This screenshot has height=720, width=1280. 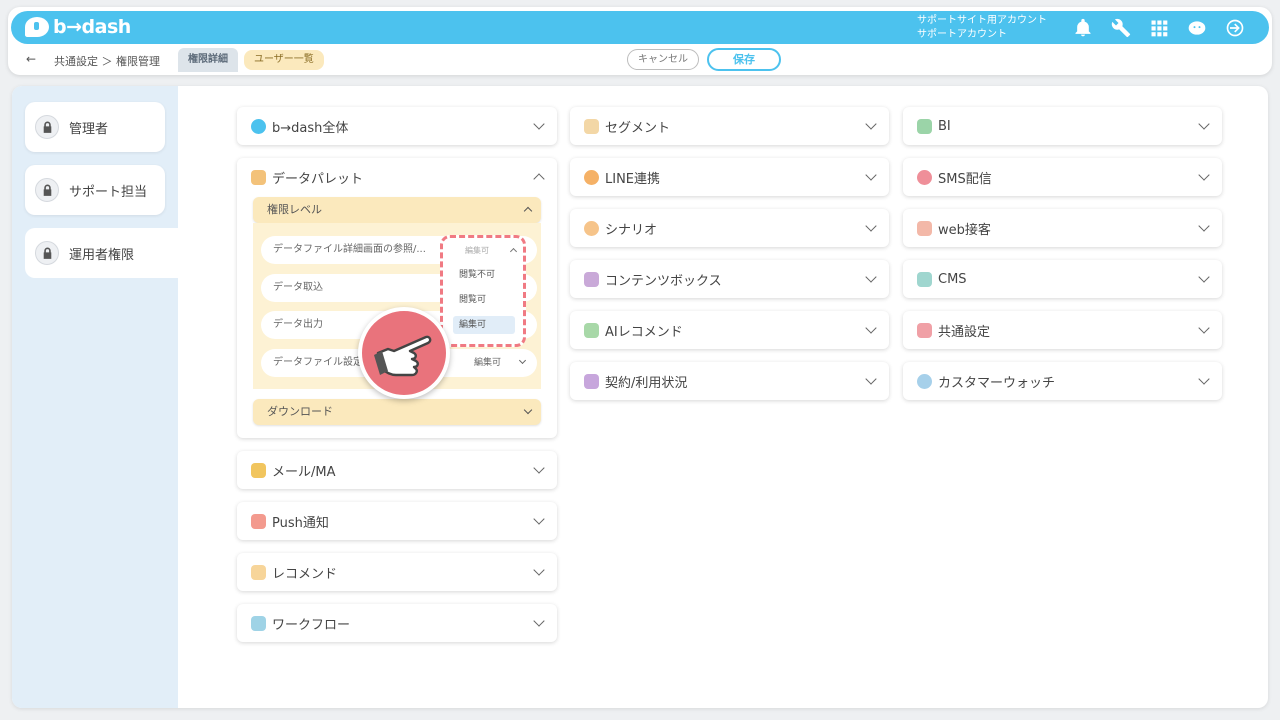 What do you see at coordinates (1062, 126) in the screenshot?
I see `accordion-bi: BI` at bounding box center [1062, 126].